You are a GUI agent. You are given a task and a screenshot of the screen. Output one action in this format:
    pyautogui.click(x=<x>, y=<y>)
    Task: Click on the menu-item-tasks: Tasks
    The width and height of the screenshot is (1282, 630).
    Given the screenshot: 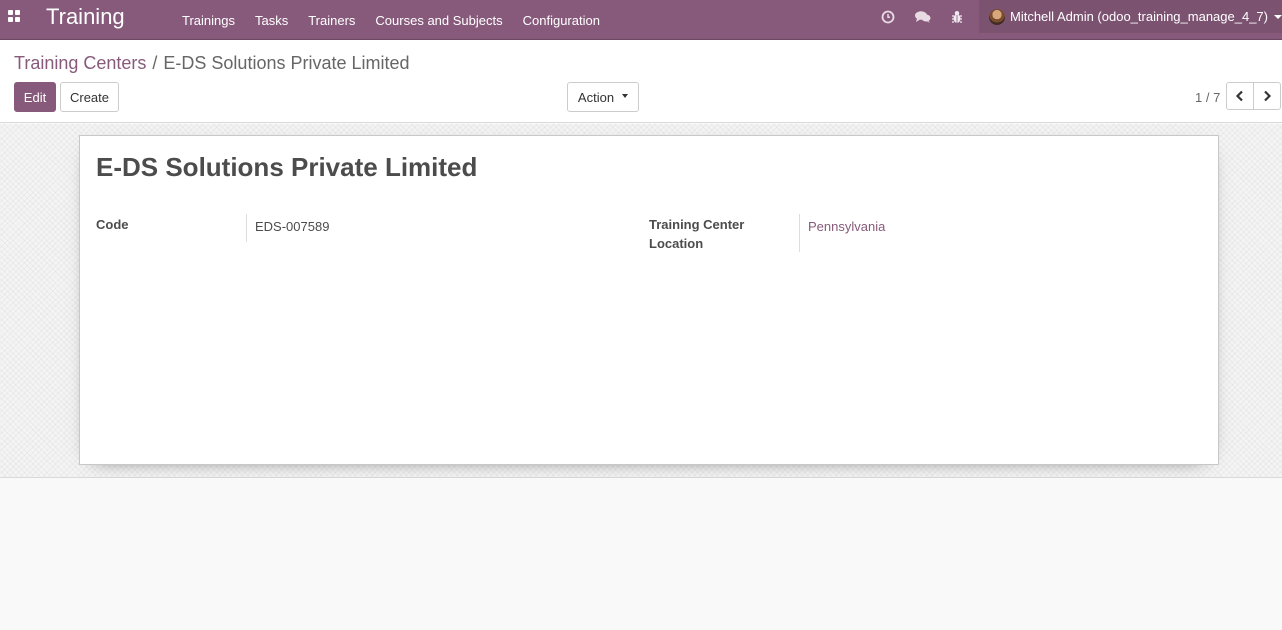 What is the action you would take?
    pyautogui.click(x=271, y=20)
    